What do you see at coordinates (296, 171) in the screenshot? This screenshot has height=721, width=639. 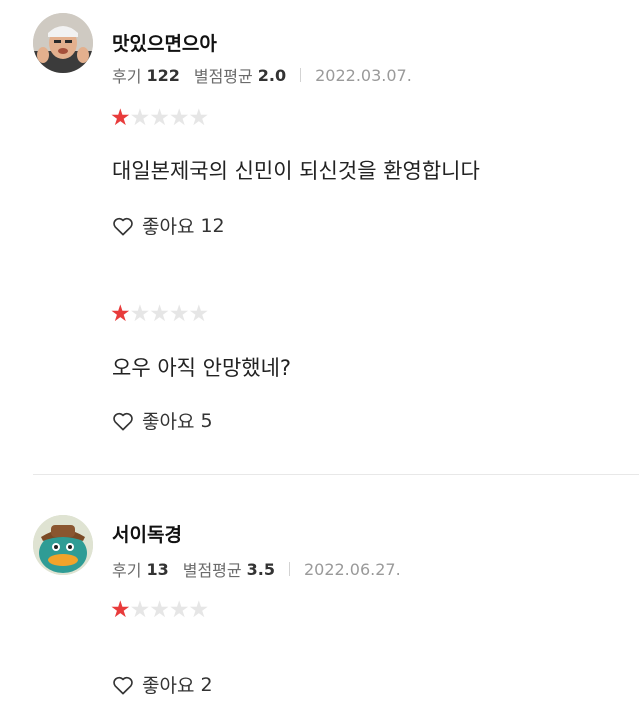 I see `review-text: 대일본제국의 신민이 되신것을 환영합니다` at bounding box center [296, 171].